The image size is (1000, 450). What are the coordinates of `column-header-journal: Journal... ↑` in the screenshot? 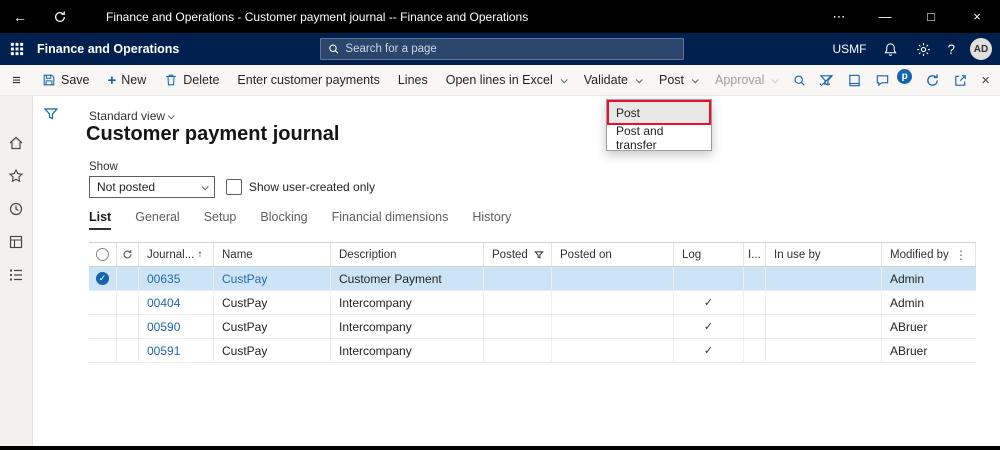 It's located at (176, 254).